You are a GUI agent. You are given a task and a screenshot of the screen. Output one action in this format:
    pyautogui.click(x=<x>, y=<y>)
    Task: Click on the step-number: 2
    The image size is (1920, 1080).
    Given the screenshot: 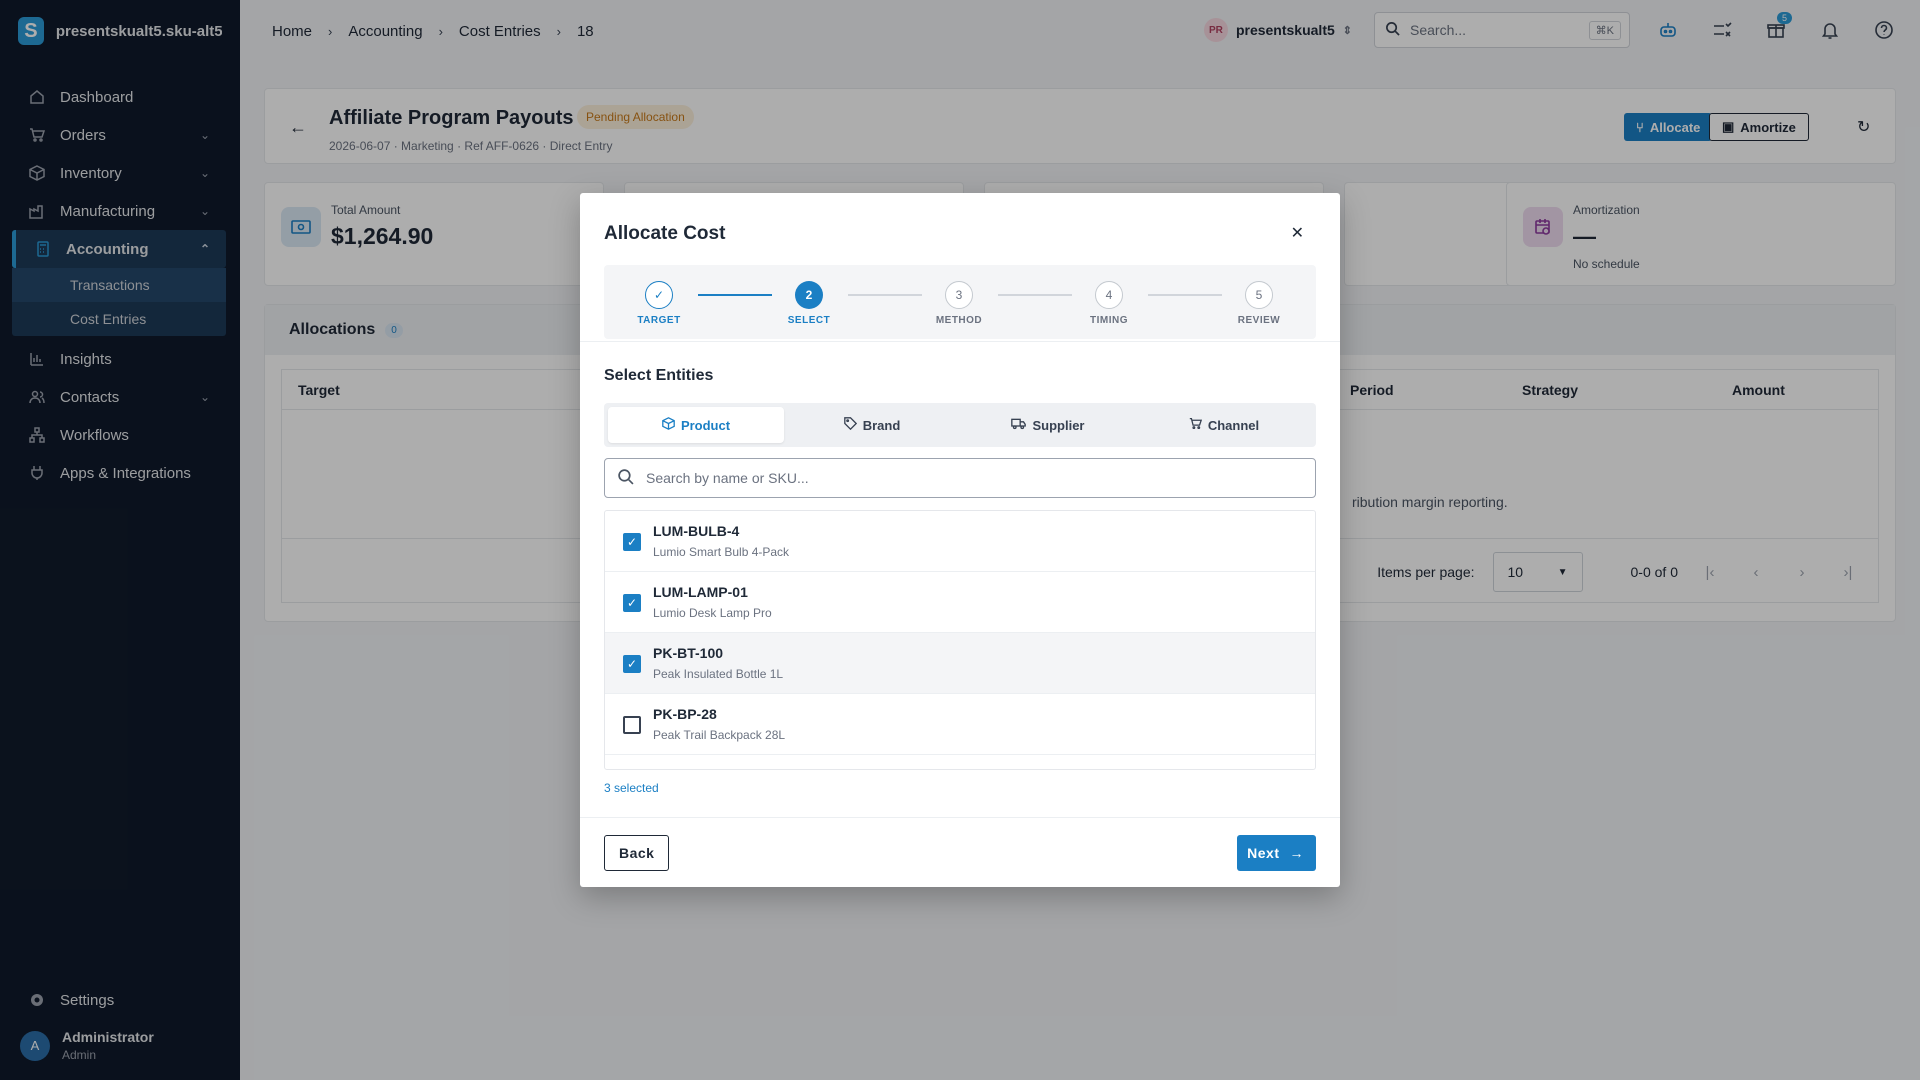 What is the action you would take?
    pyautogui.click(x=809, y=295)
    